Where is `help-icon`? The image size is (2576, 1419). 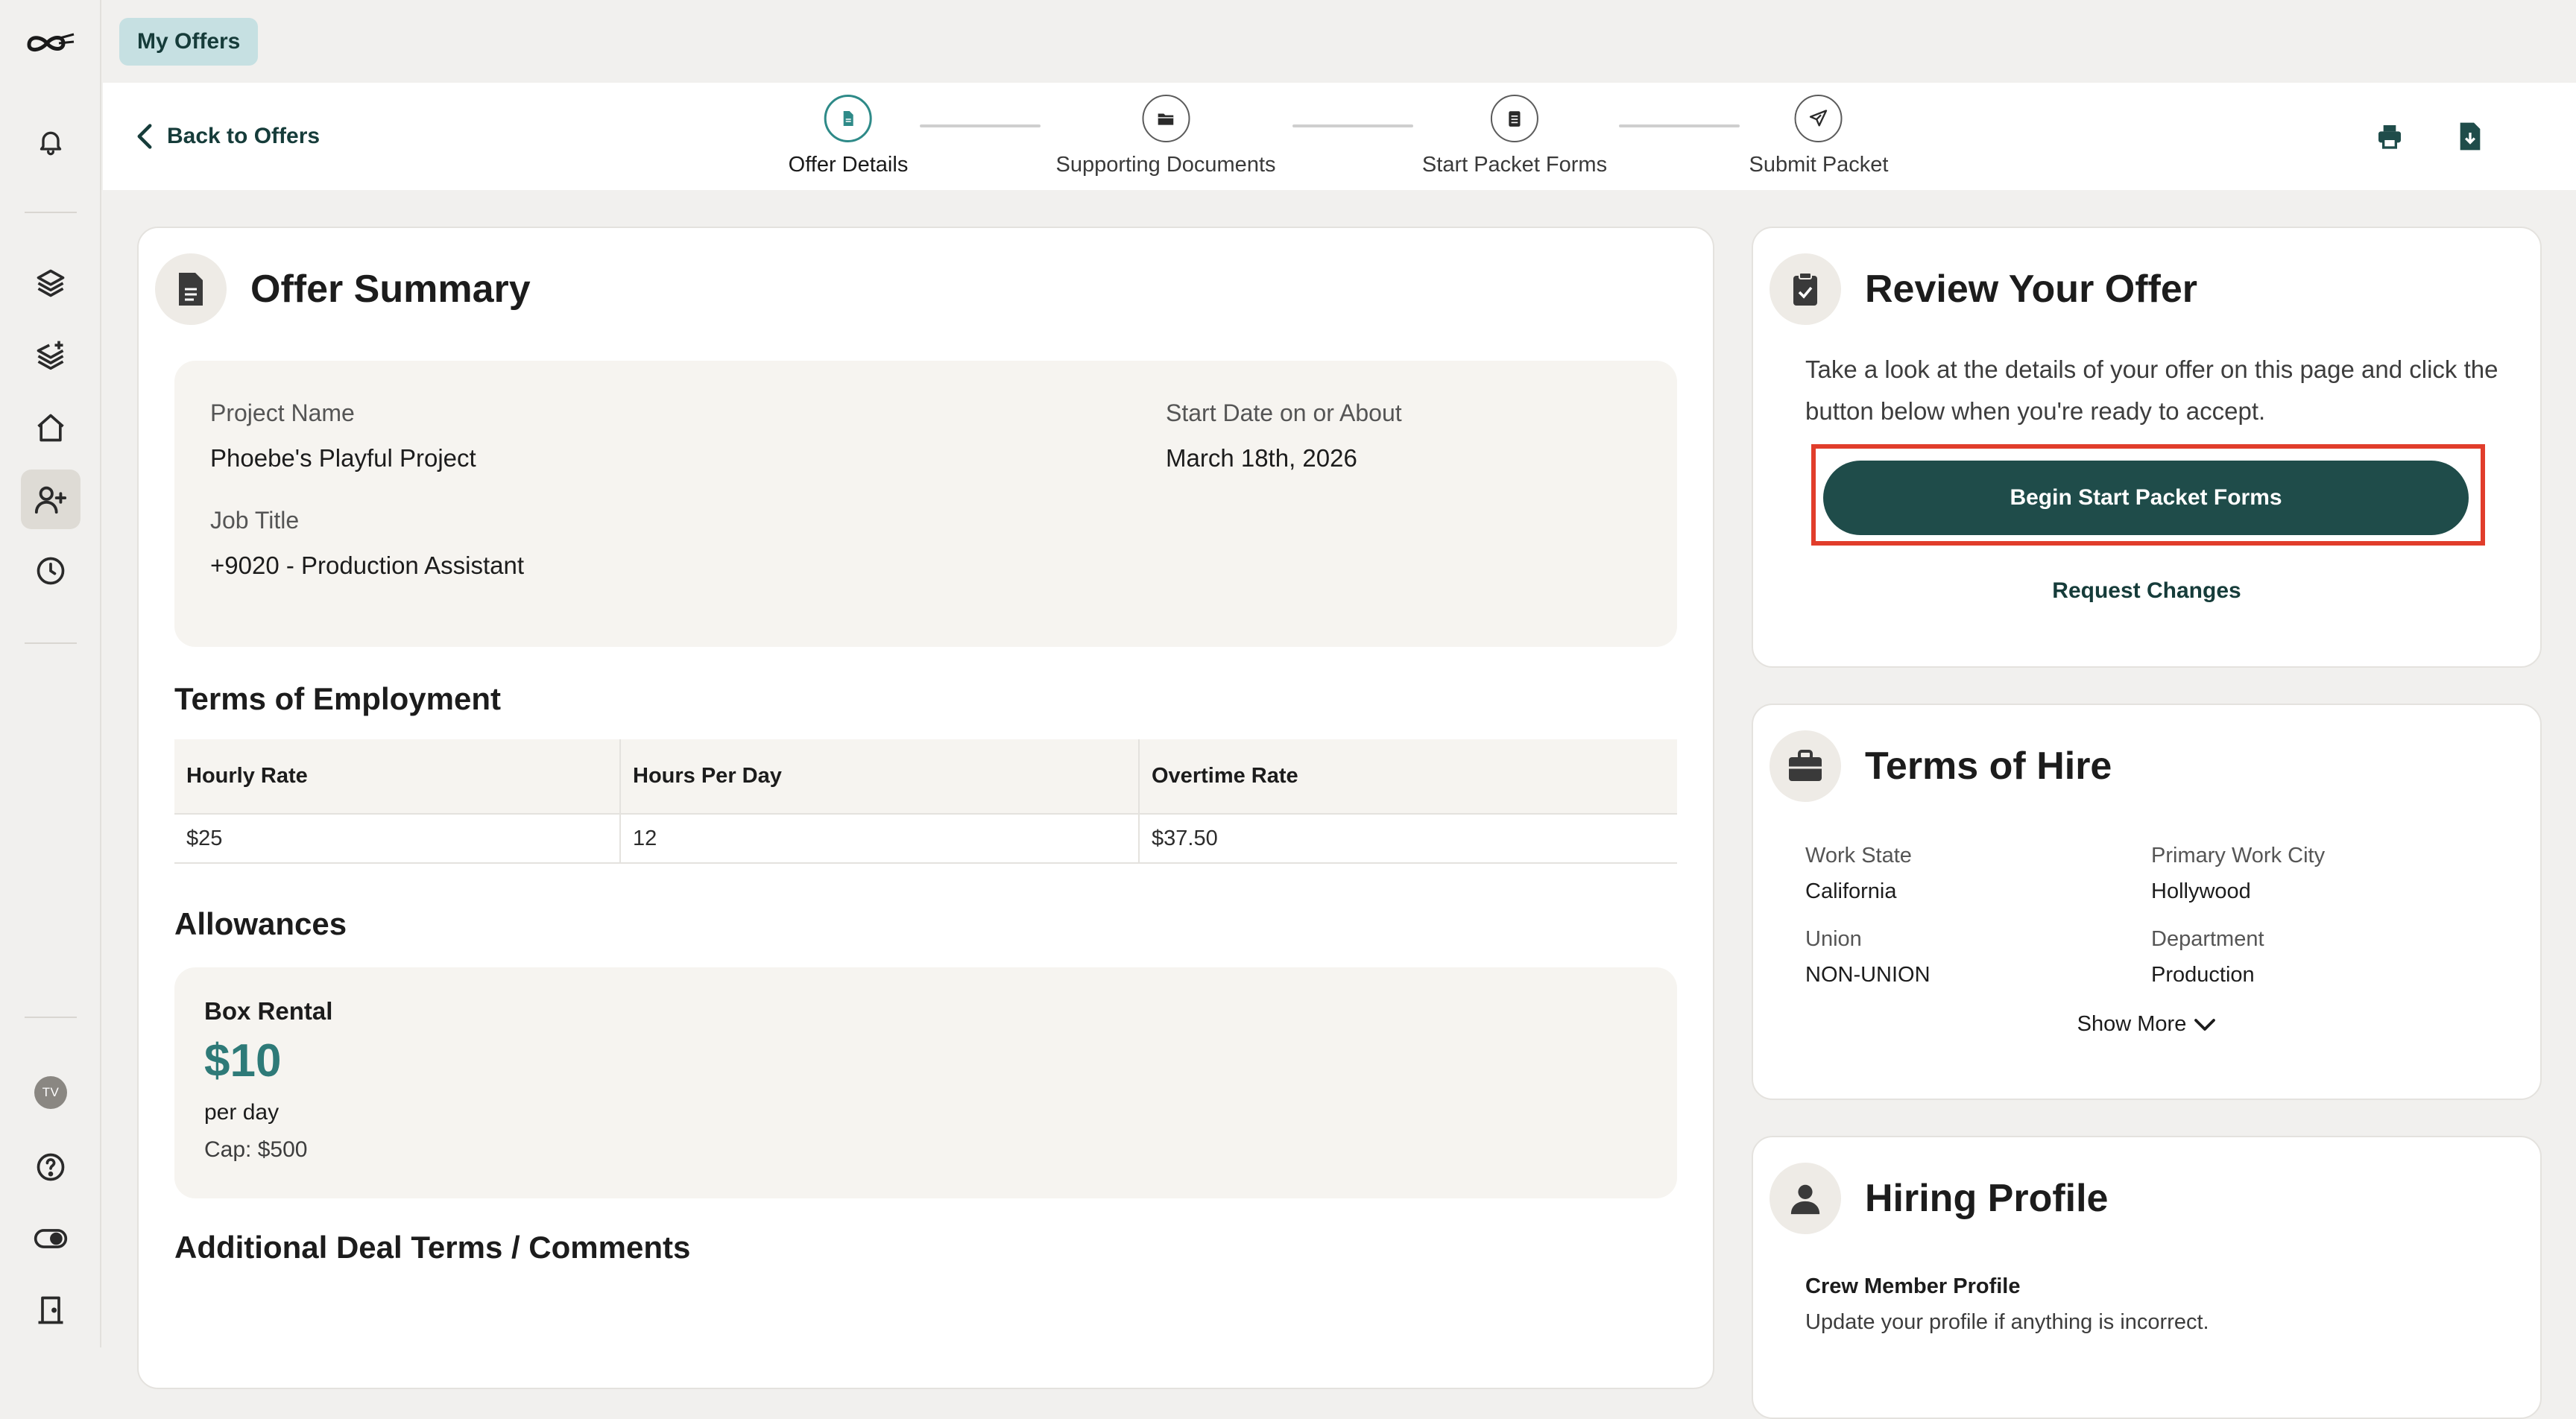
help-icon is located at coordinates (50, 1167).